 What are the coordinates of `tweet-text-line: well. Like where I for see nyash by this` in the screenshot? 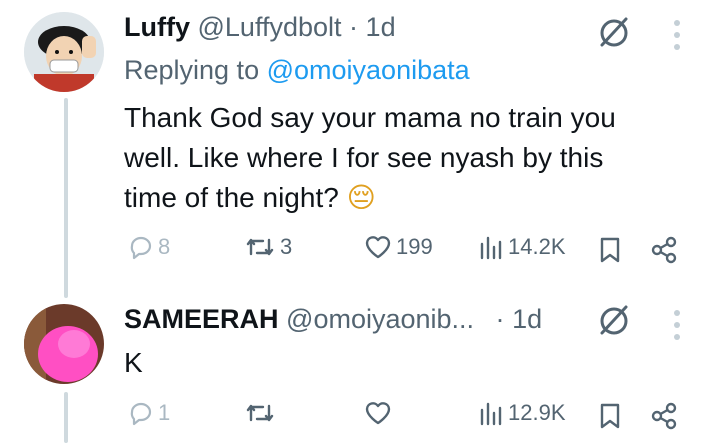 It's located at (364, 157).